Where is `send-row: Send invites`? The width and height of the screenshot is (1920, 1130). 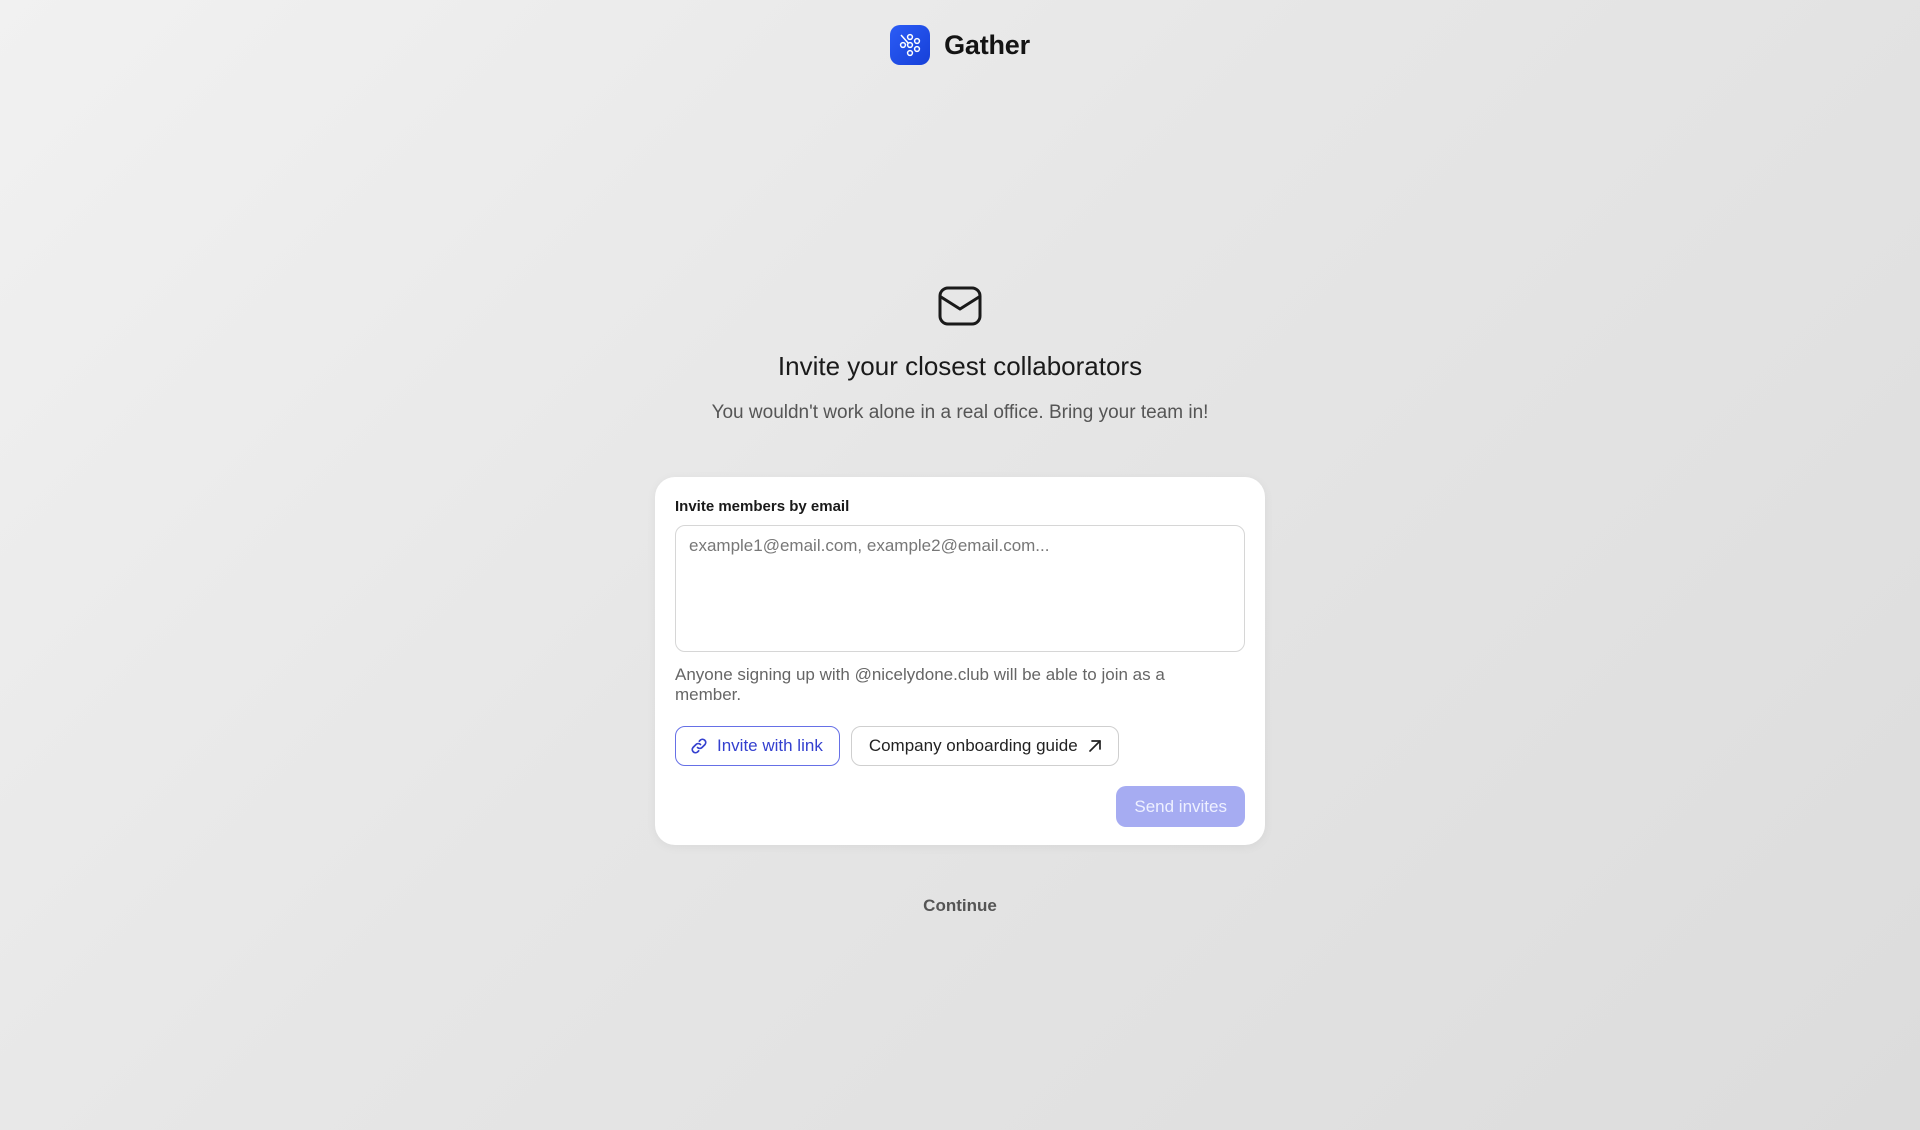
send-row: Send invites is located at coordinates (960, 806).